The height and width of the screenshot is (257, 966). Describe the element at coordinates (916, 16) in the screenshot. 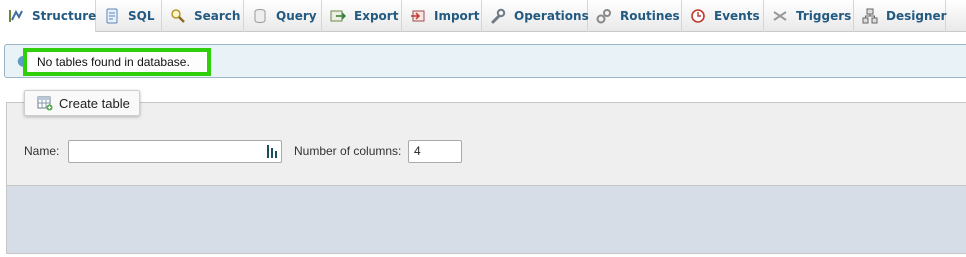

I see `tab-label: Designer` at that location.